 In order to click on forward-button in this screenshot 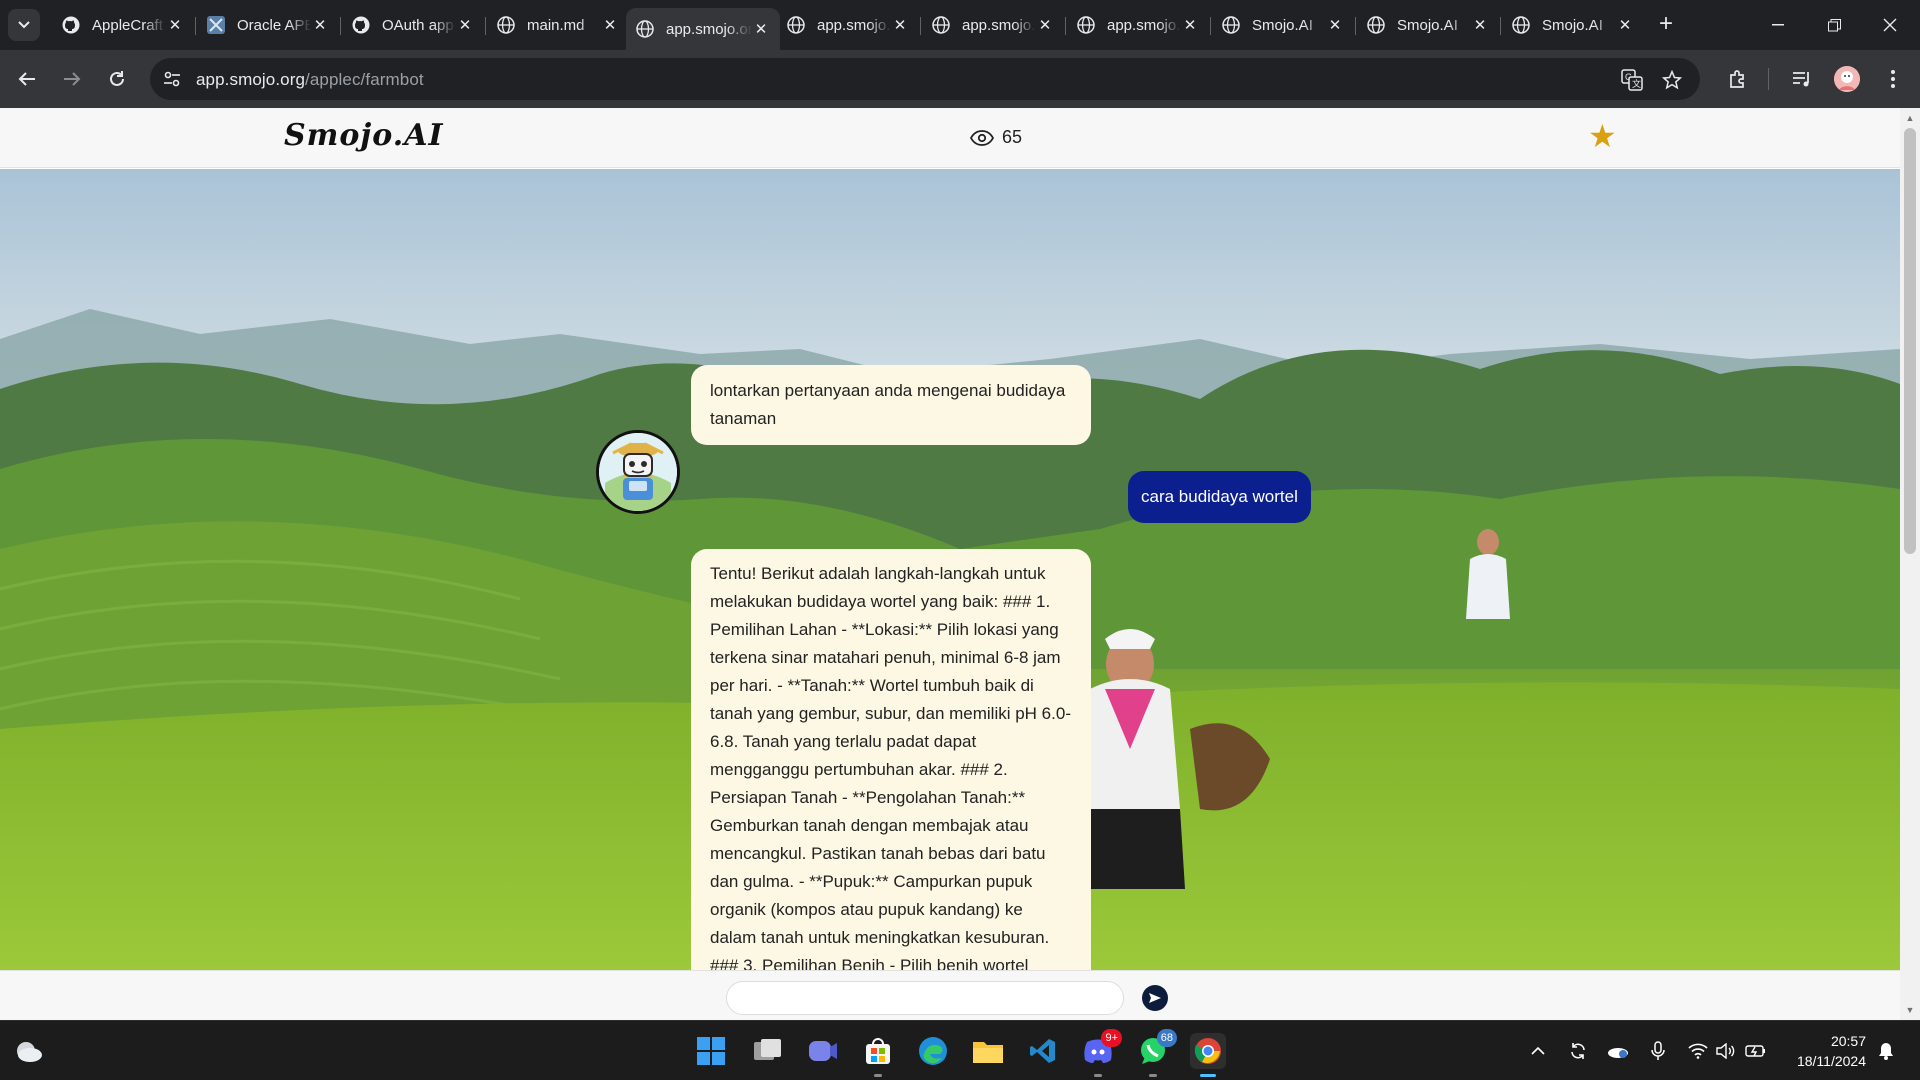, I will do `click(72, 79)`.